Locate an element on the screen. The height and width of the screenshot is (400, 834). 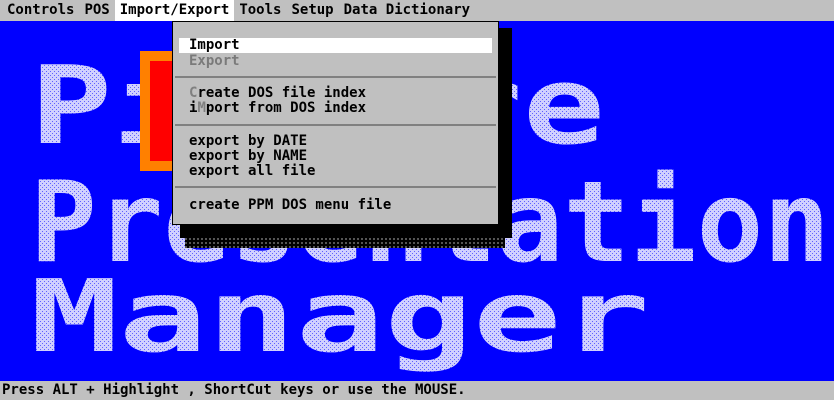
hotkey-m: M is located at coordinates (201, 108).